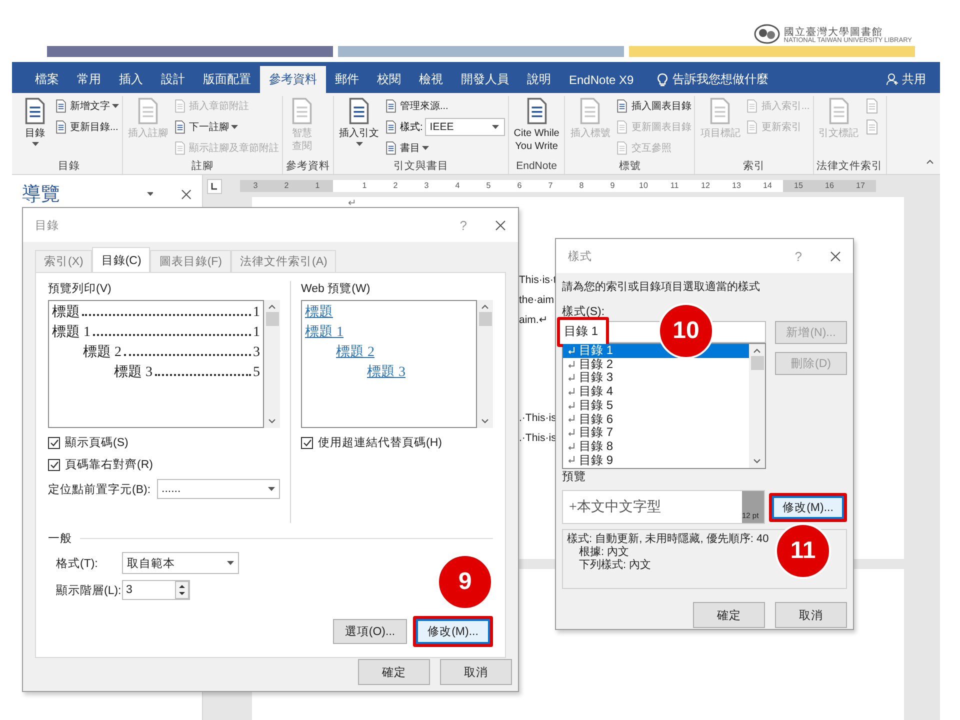  What do you see at coordinates (121, 259) in the screenshot?
I see `dialog-tab: 目錄(C)` at bounding box center [121, 259].